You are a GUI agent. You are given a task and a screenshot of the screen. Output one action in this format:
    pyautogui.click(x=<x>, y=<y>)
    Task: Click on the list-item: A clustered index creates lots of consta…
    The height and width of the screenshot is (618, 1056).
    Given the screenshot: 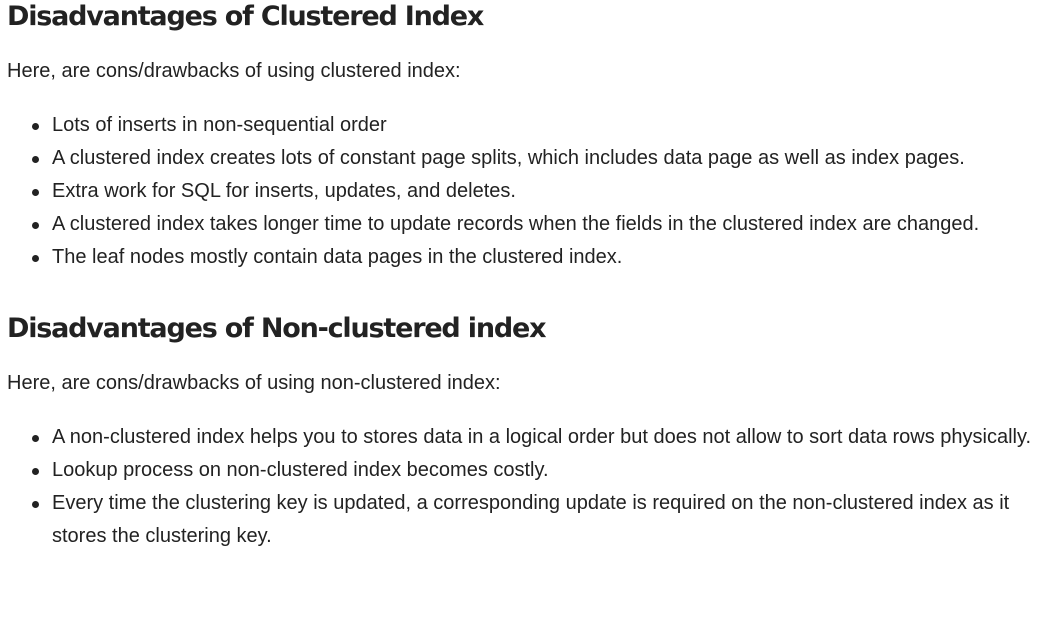 What is the action you would take?
    pyautogui.click(x=540, y=158)
    